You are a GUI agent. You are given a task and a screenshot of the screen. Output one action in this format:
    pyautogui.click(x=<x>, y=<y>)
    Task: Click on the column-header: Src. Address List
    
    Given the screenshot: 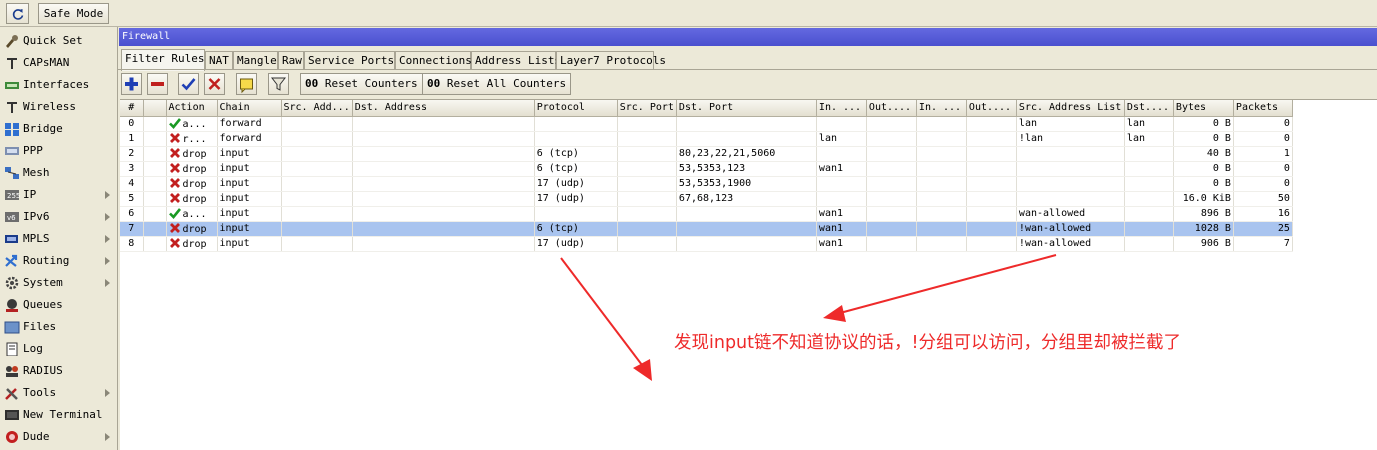 What is the action you would take?
    pyautogui.click(x=1070, y=108)
    